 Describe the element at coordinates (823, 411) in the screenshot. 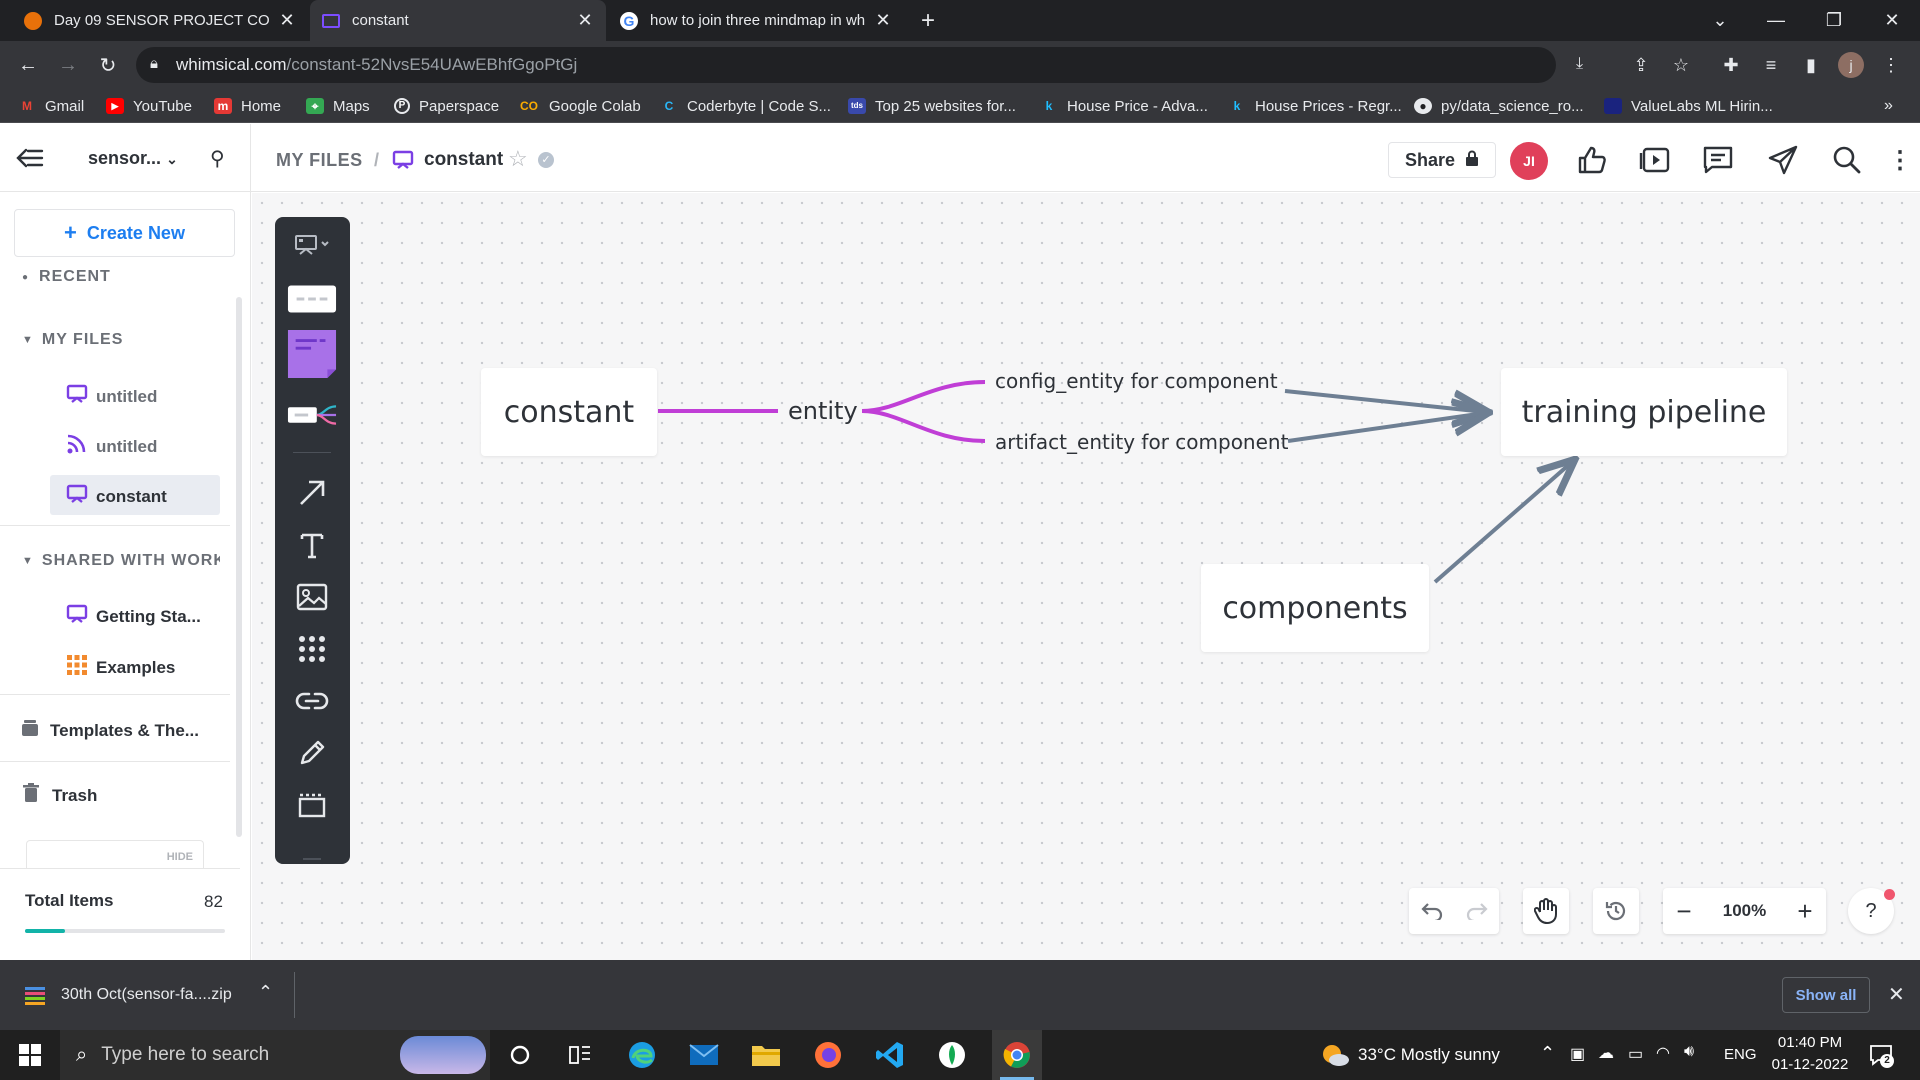

I see `branch-node: entity` at that location.